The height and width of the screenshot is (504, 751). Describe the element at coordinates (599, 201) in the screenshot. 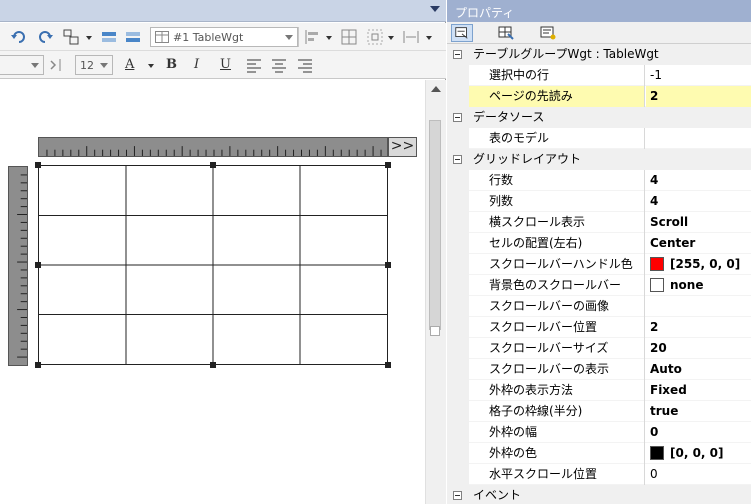

I see `property-row: 列数 4` at that location.